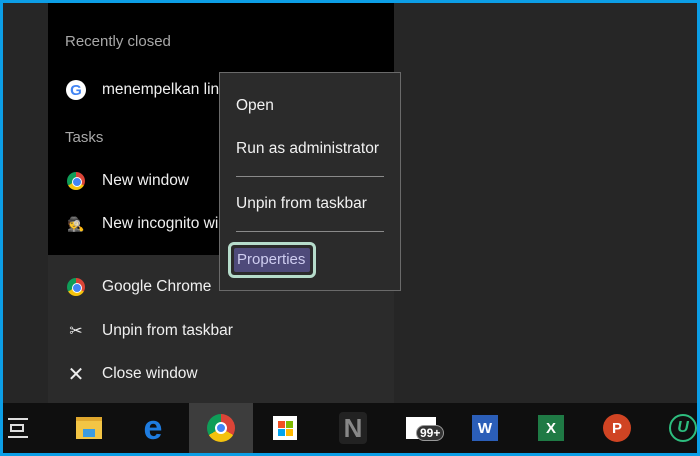 Image resolution: width=700 pixels, height=456 pixels. Describe the element at coordinates (76, 90) in the screenshot. I see `google-icon: G` at that location.